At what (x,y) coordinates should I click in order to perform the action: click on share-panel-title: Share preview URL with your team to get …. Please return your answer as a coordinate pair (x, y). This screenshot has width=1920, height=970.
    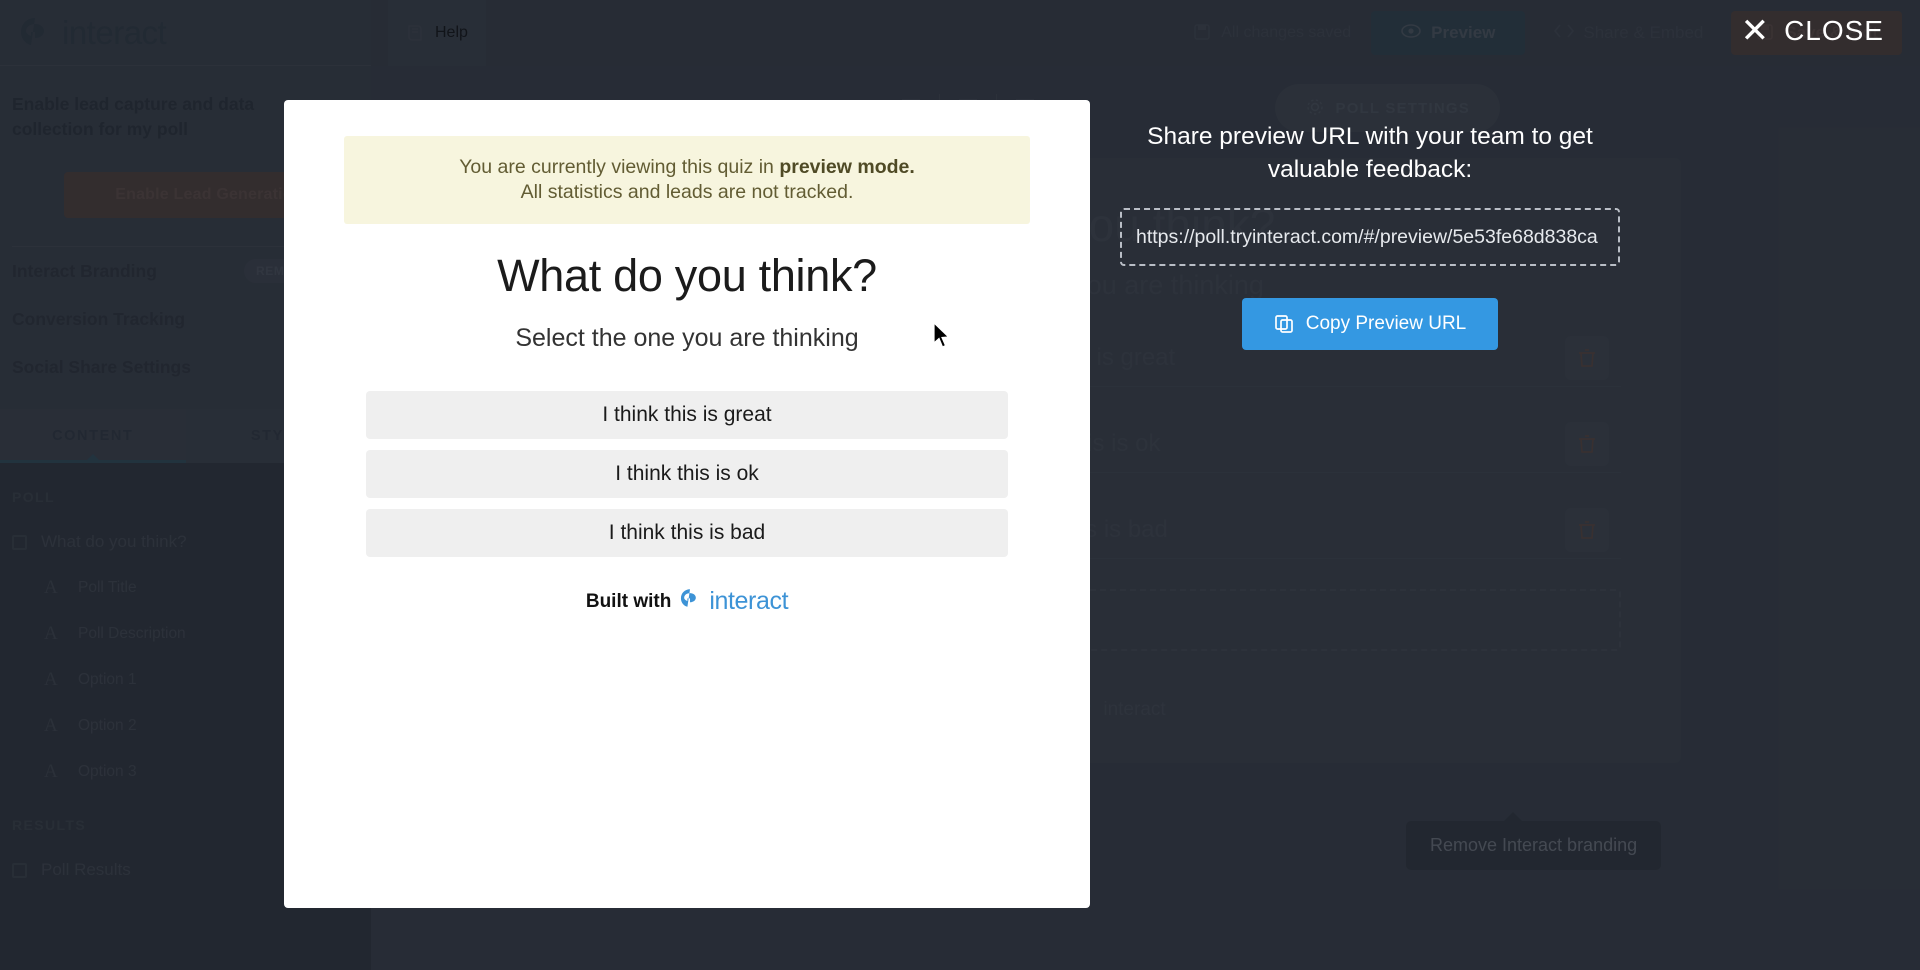
    Looking at the image, I should click on (1370, 153).